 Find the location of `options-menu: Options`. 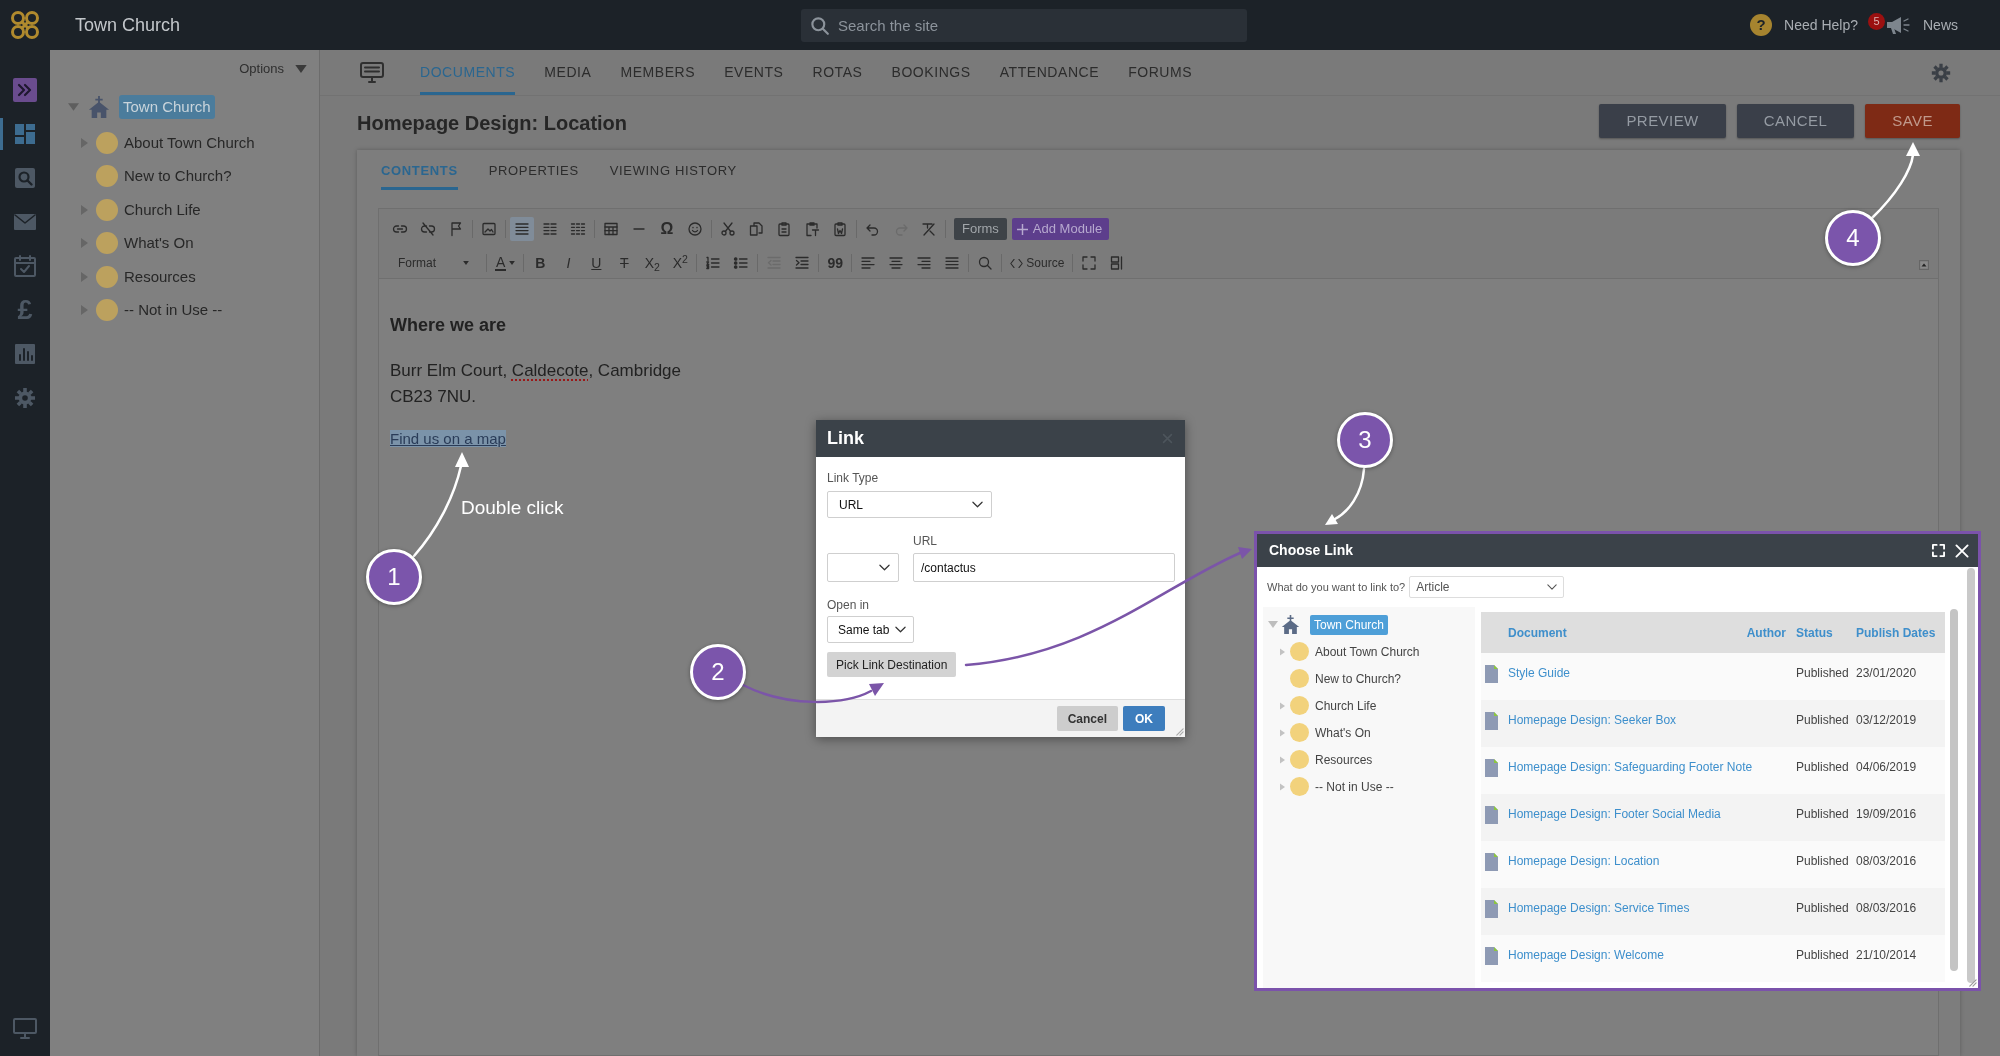

options-menu: Options is located at coordinates (273, 69).